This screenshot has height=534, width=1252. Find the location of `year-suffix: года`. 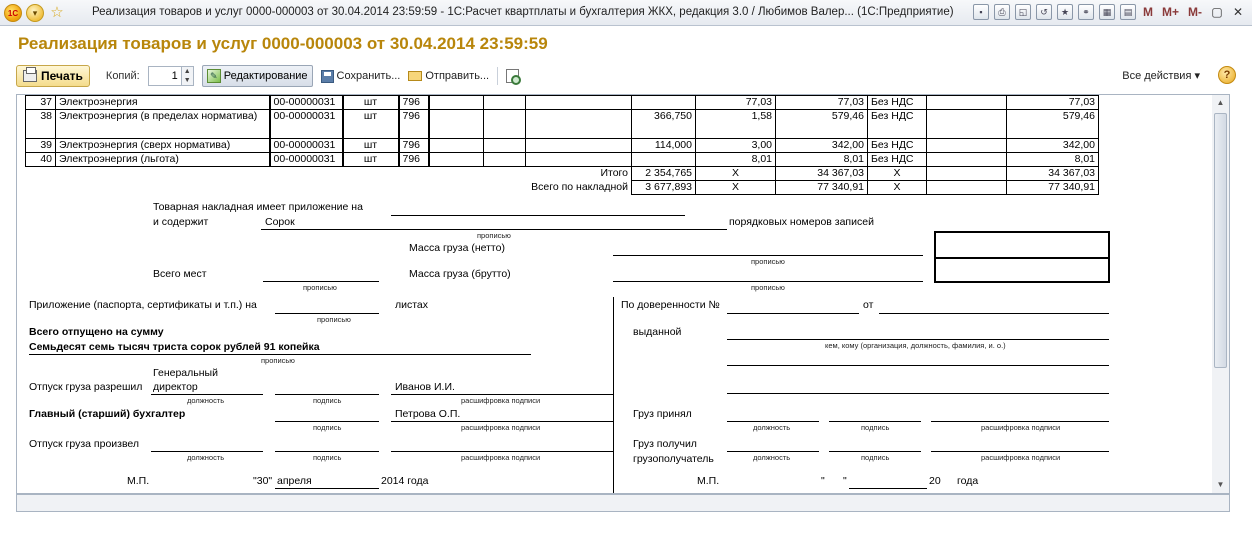

year-suffix: года is located at coordinates (968, 481).